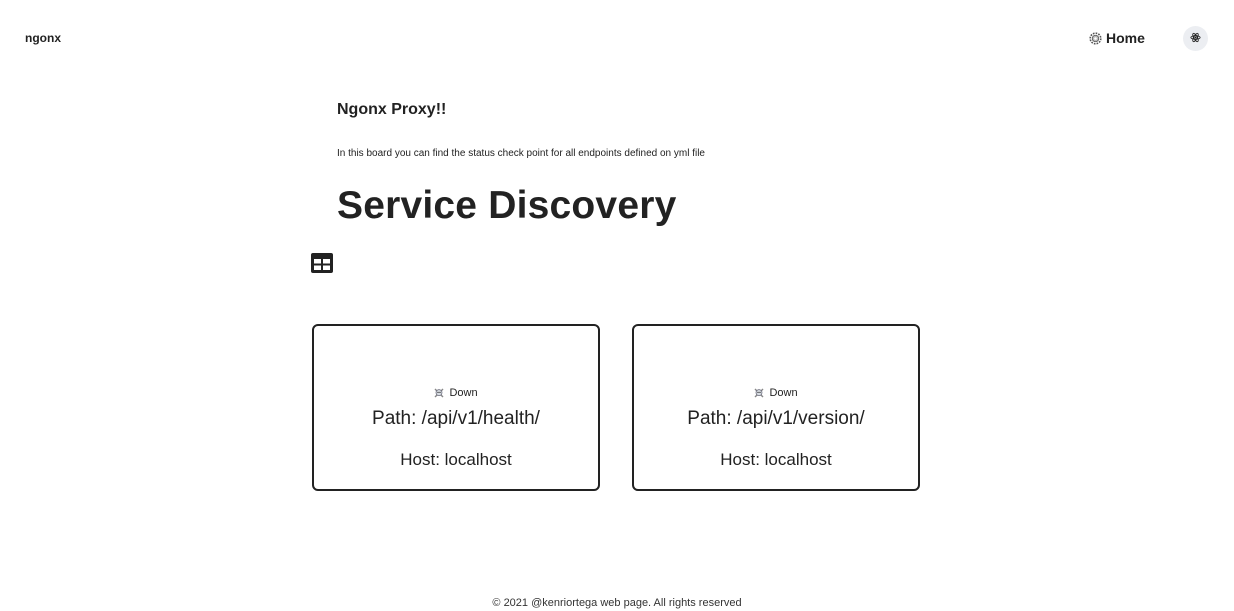 Image resolution: width=1234 pixels, height=611 pixels. I want to click on theme-toggle-button, so click(1195, 38).